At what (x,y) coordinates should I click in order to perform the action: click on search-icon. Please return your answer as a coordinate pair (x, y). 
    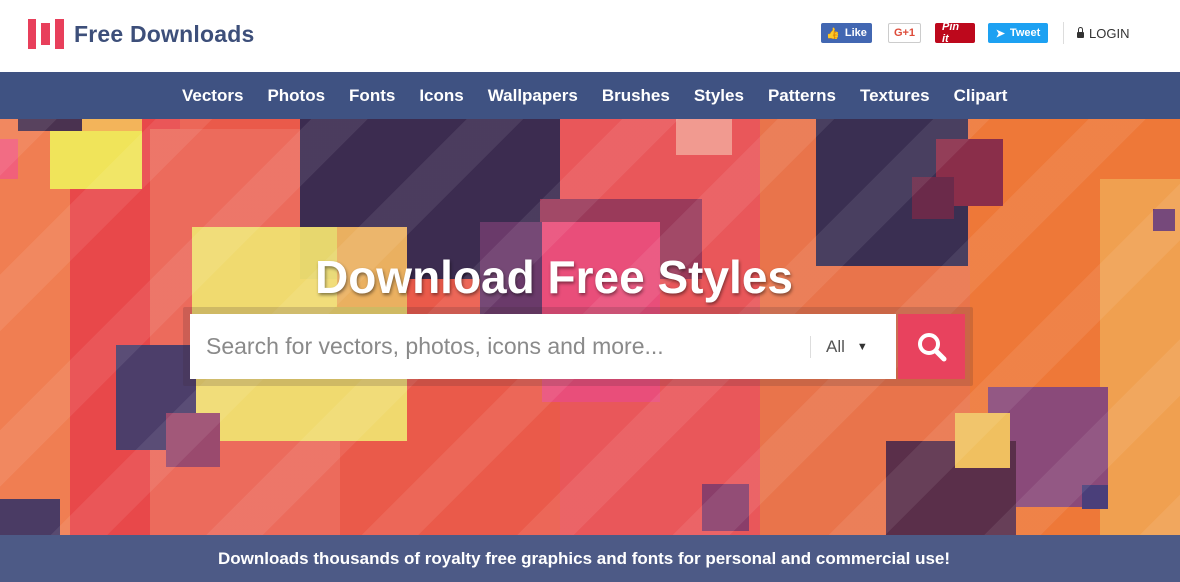
    Looking at the image, I should click on (931, 346).